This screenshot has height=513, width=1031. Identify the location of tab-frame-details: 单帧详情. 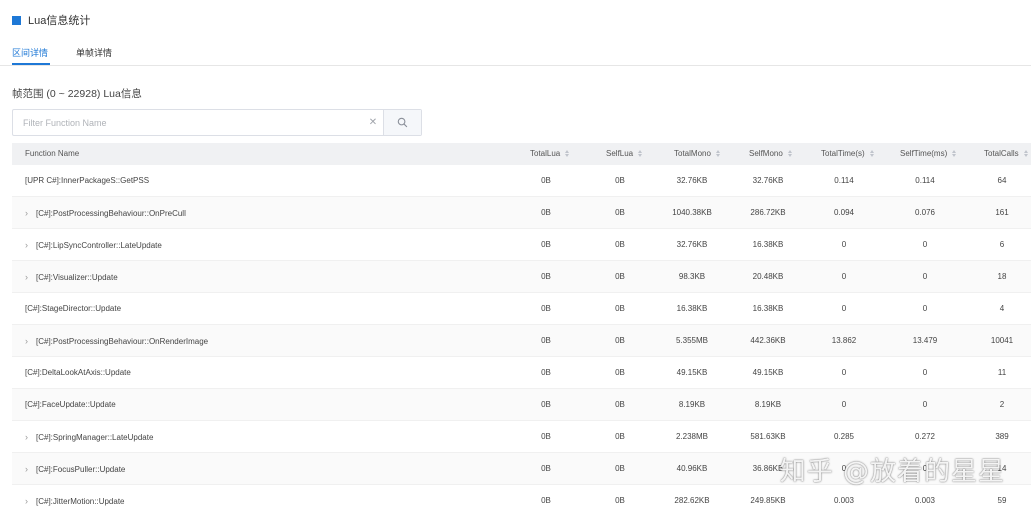
(94, 52).